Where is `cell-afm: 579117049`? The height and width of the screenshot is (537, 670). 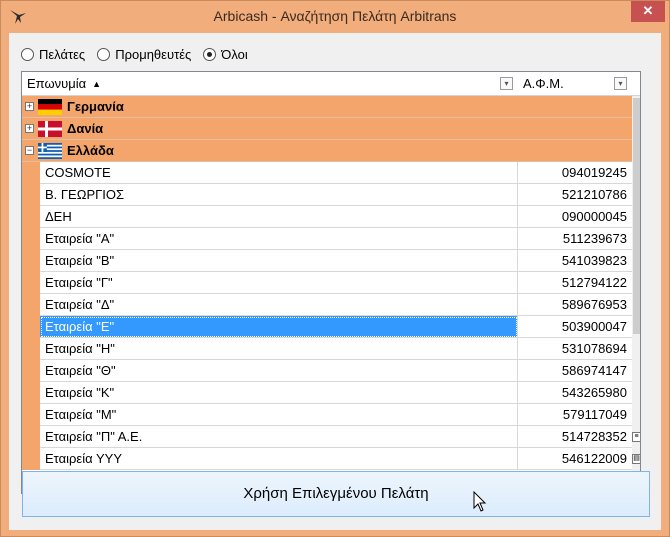 cell-afm: 579117049 is located at coordinates (575, 415).